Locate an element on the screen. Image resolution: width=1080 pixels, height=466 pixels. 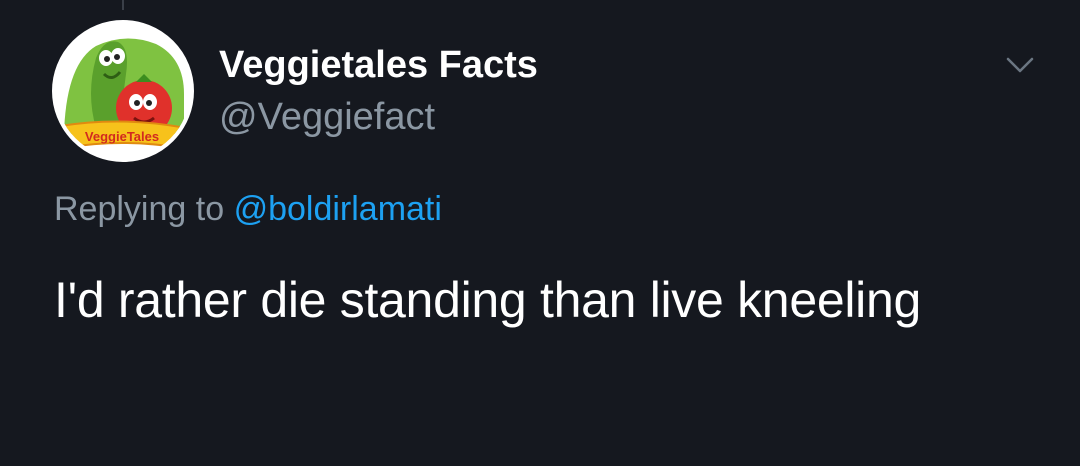
user-handle: @Veggiefact is located at coordinates (327, 117).